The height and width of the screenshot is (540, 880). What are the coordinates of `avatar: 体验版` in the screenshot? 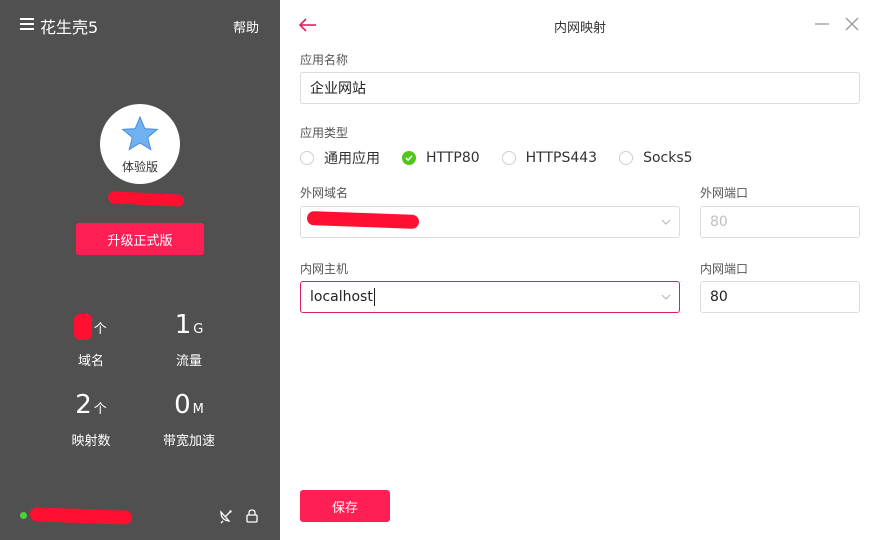 It's located at (140, 144).